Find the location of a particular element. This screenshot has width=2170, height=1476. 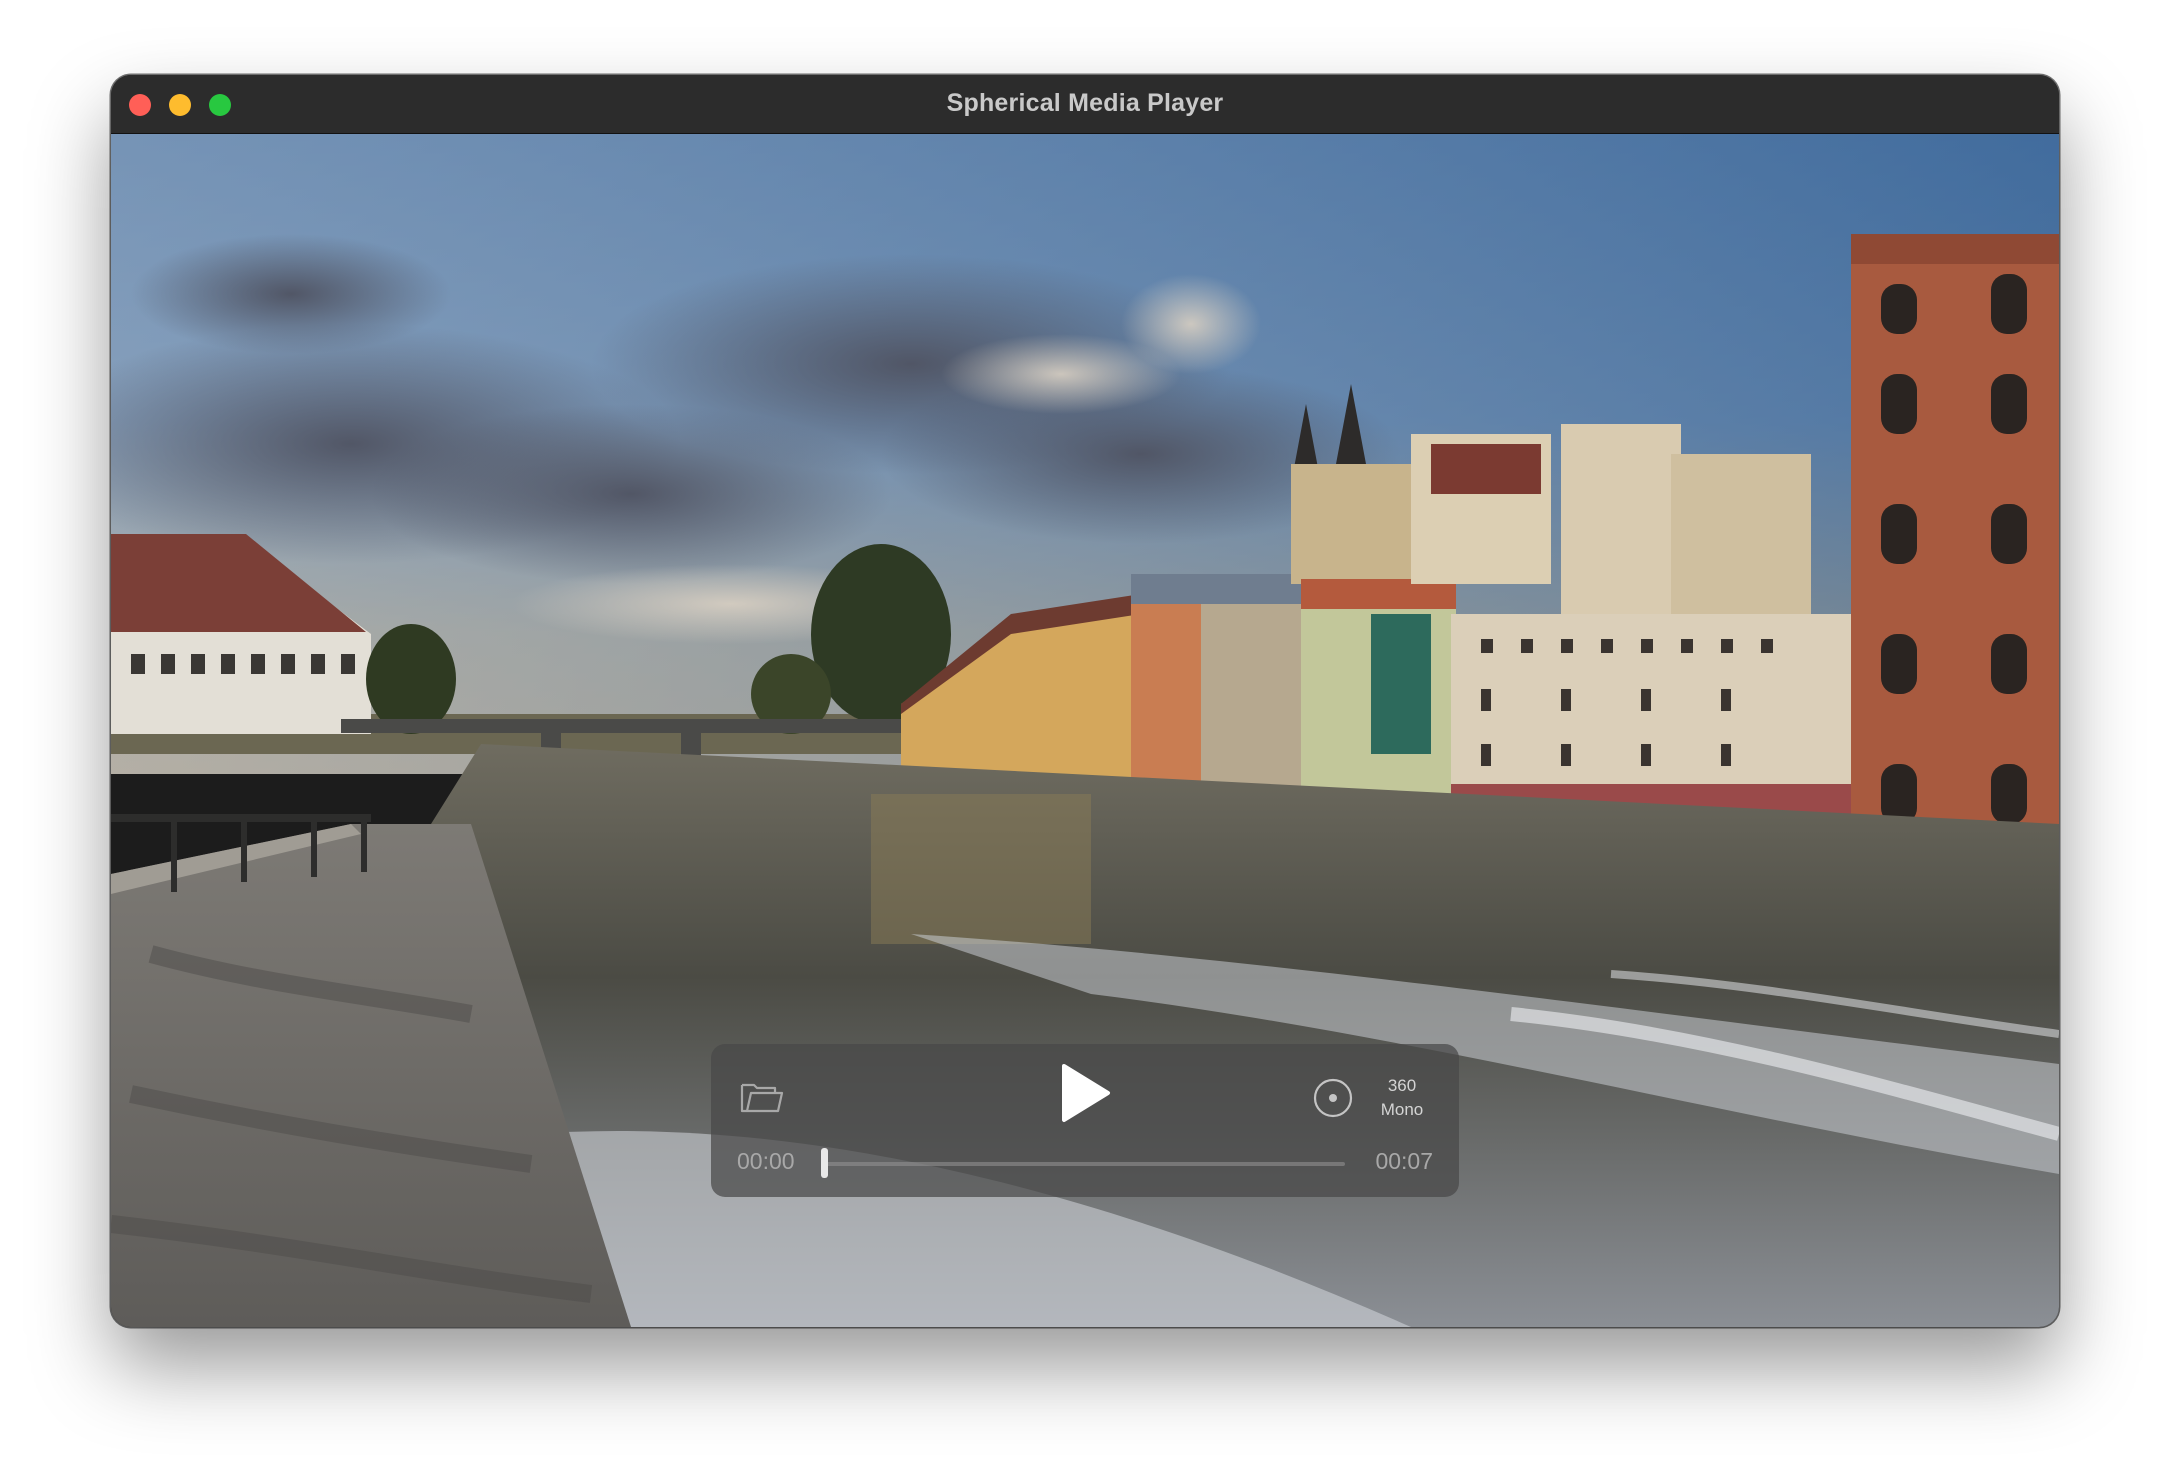

open-file-button is located at coordinates (762, 1097).